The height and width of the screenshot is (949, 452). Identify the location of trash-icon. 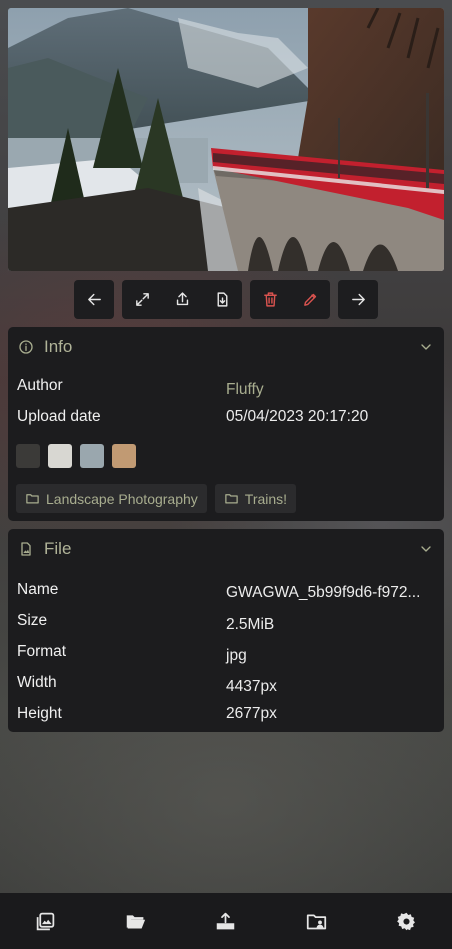
(270, 299).